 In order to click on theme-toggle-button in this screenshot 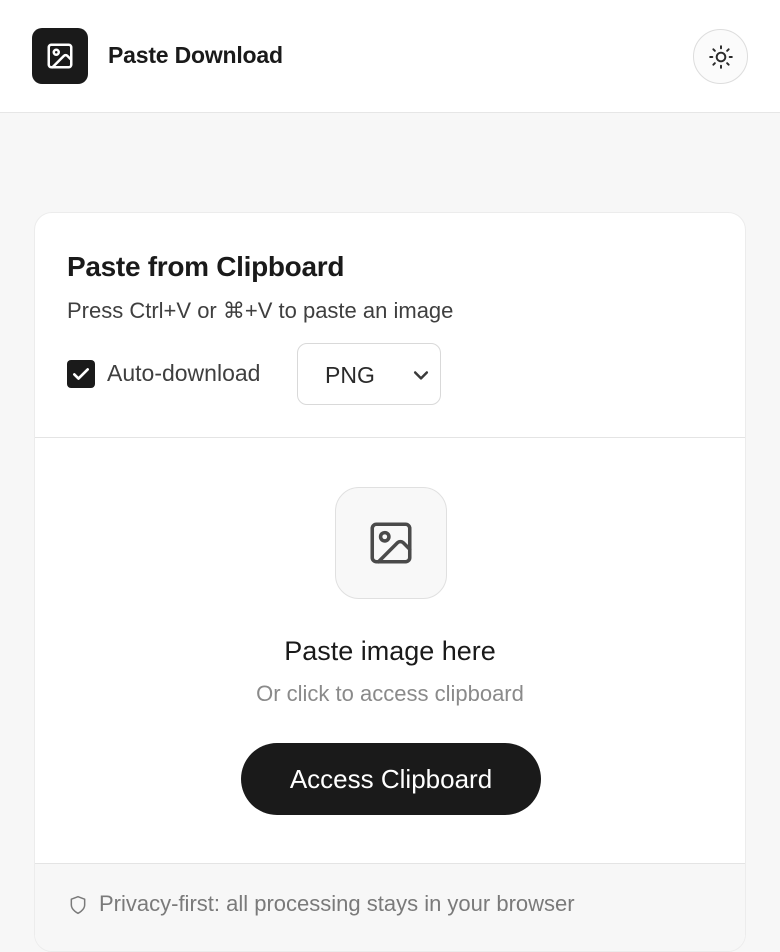, I will do `click(720, 56)`.